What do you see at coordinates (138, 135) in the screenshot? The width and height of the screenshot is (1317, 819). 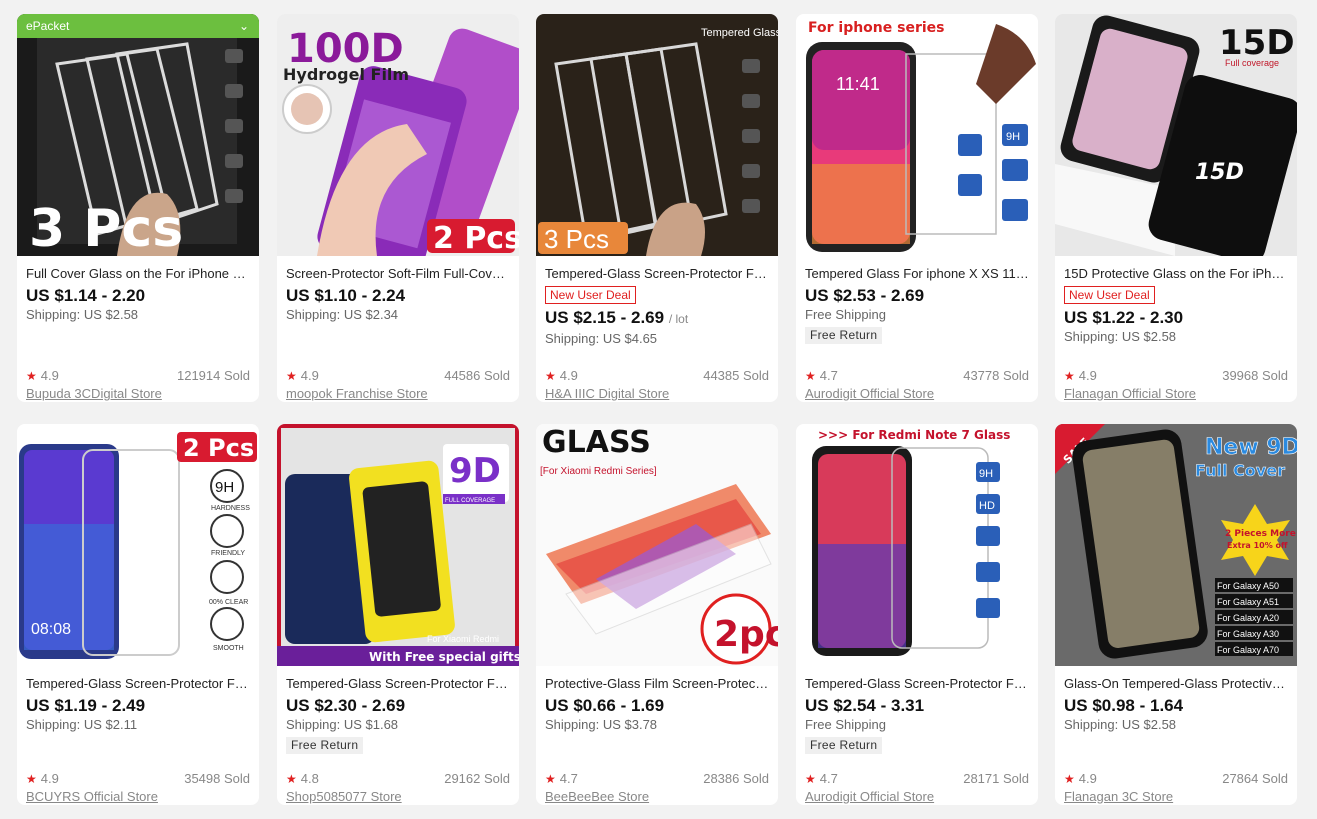 I see `product-image: ePacket ⌄ 3 Pcs` at bounding box center [138, 135].